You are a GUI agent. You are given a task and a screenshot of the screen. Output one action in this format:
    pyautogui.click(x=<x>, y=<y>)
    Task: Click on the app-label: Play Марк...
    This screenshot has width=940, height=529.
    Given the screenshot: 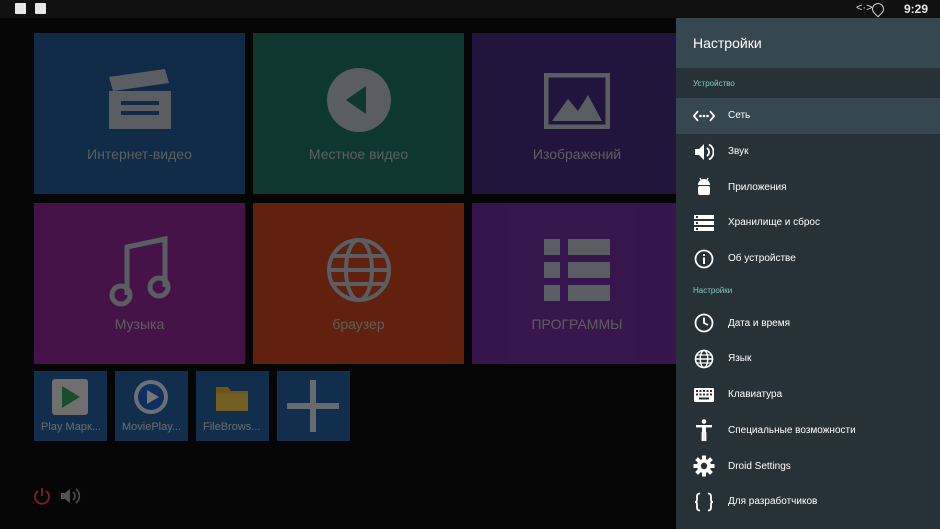 What is the action you would take?
    pyautogui.click(x=71, y=427)
    